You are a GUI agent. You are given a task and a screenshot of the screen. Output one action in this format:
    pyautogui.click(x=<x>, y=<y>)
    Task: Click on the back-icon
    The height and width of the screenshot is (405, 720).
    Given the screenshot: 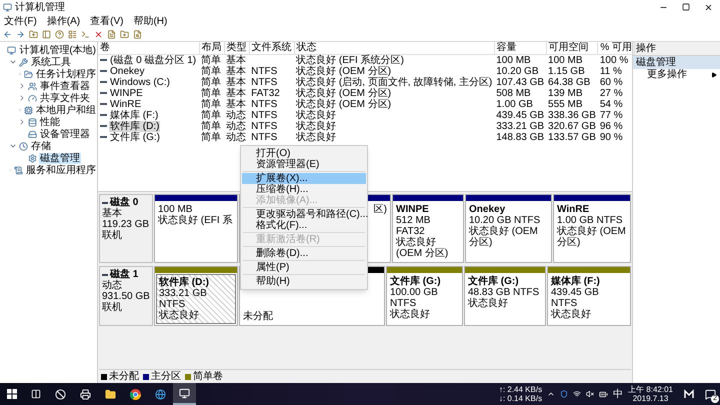 What is the action you would take?
    pyautogui.click(x=7, y=34)
    